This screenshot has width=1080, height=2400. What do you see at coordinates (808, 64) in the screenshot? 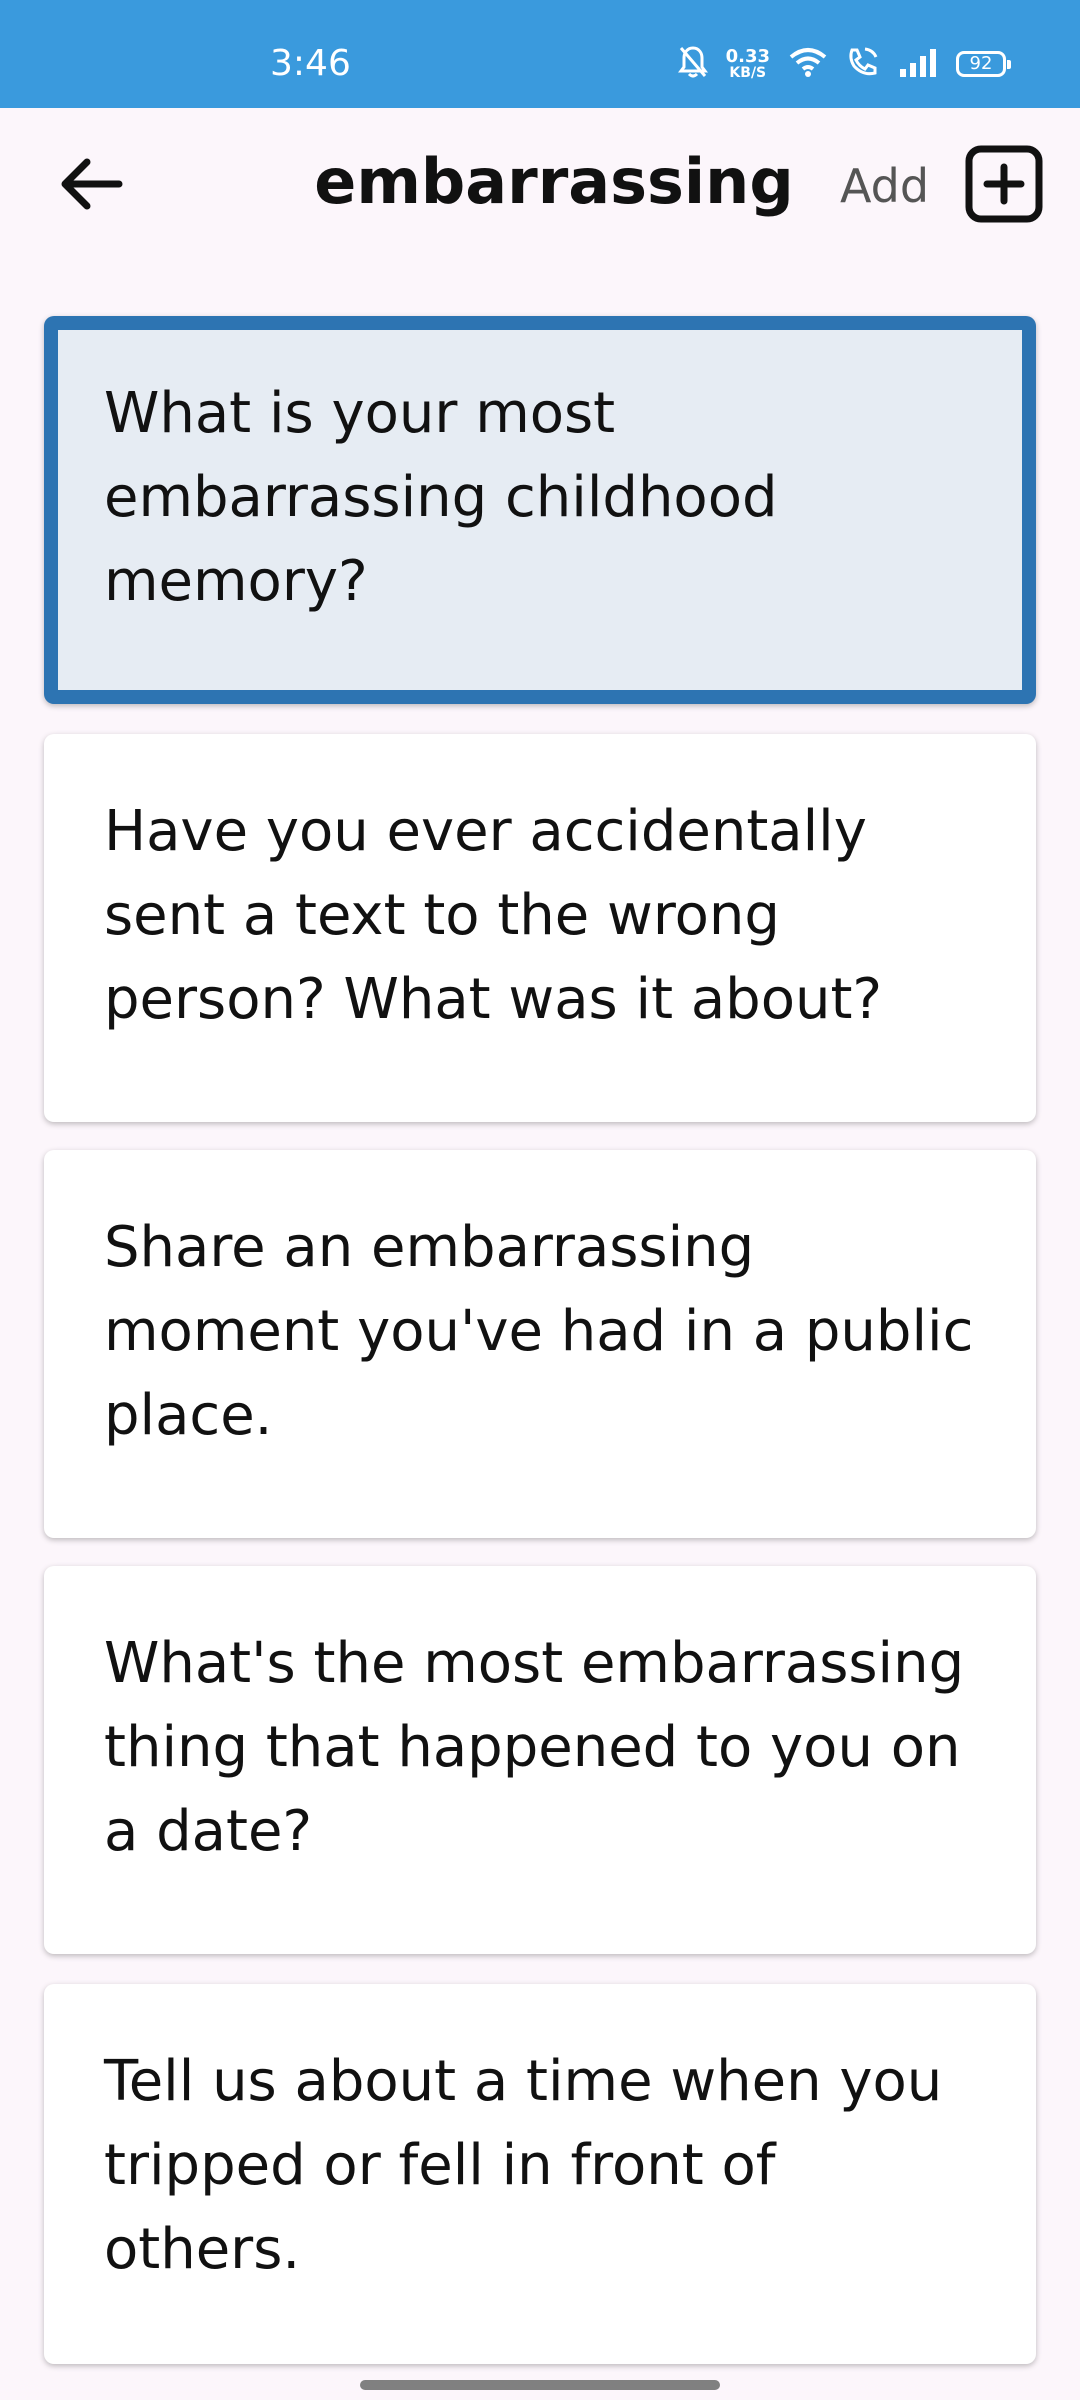
I see `wifi-icon` at bounding box center [808, 64].